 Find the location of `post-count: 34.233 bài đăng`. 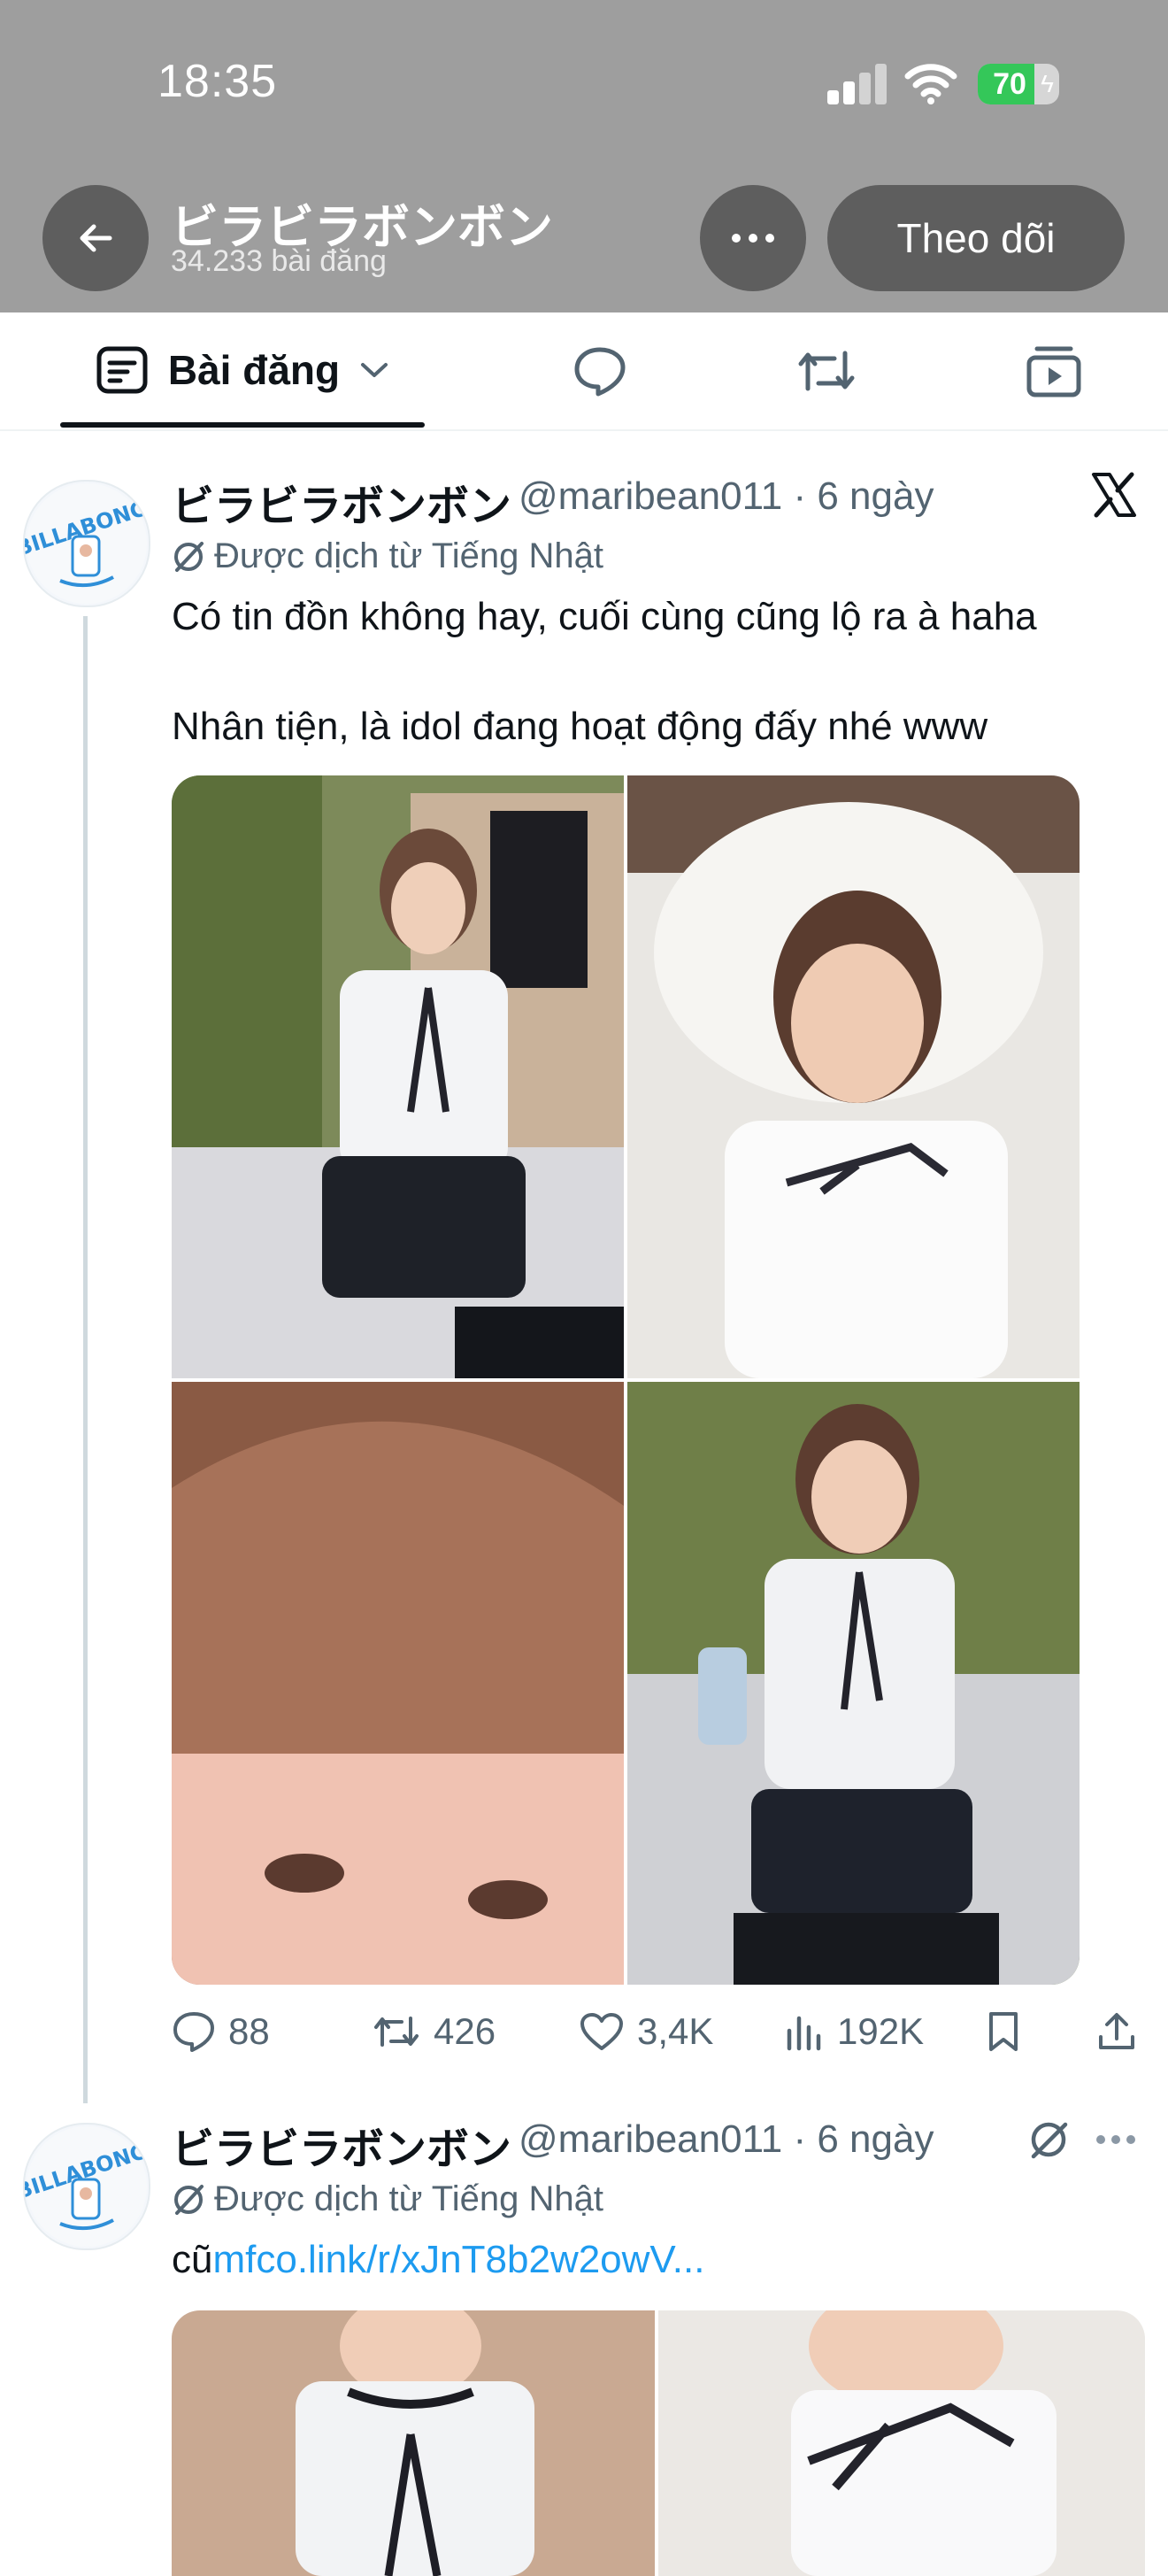

post-count: 34.233 bài đăng is located at coordinates (279, 261).